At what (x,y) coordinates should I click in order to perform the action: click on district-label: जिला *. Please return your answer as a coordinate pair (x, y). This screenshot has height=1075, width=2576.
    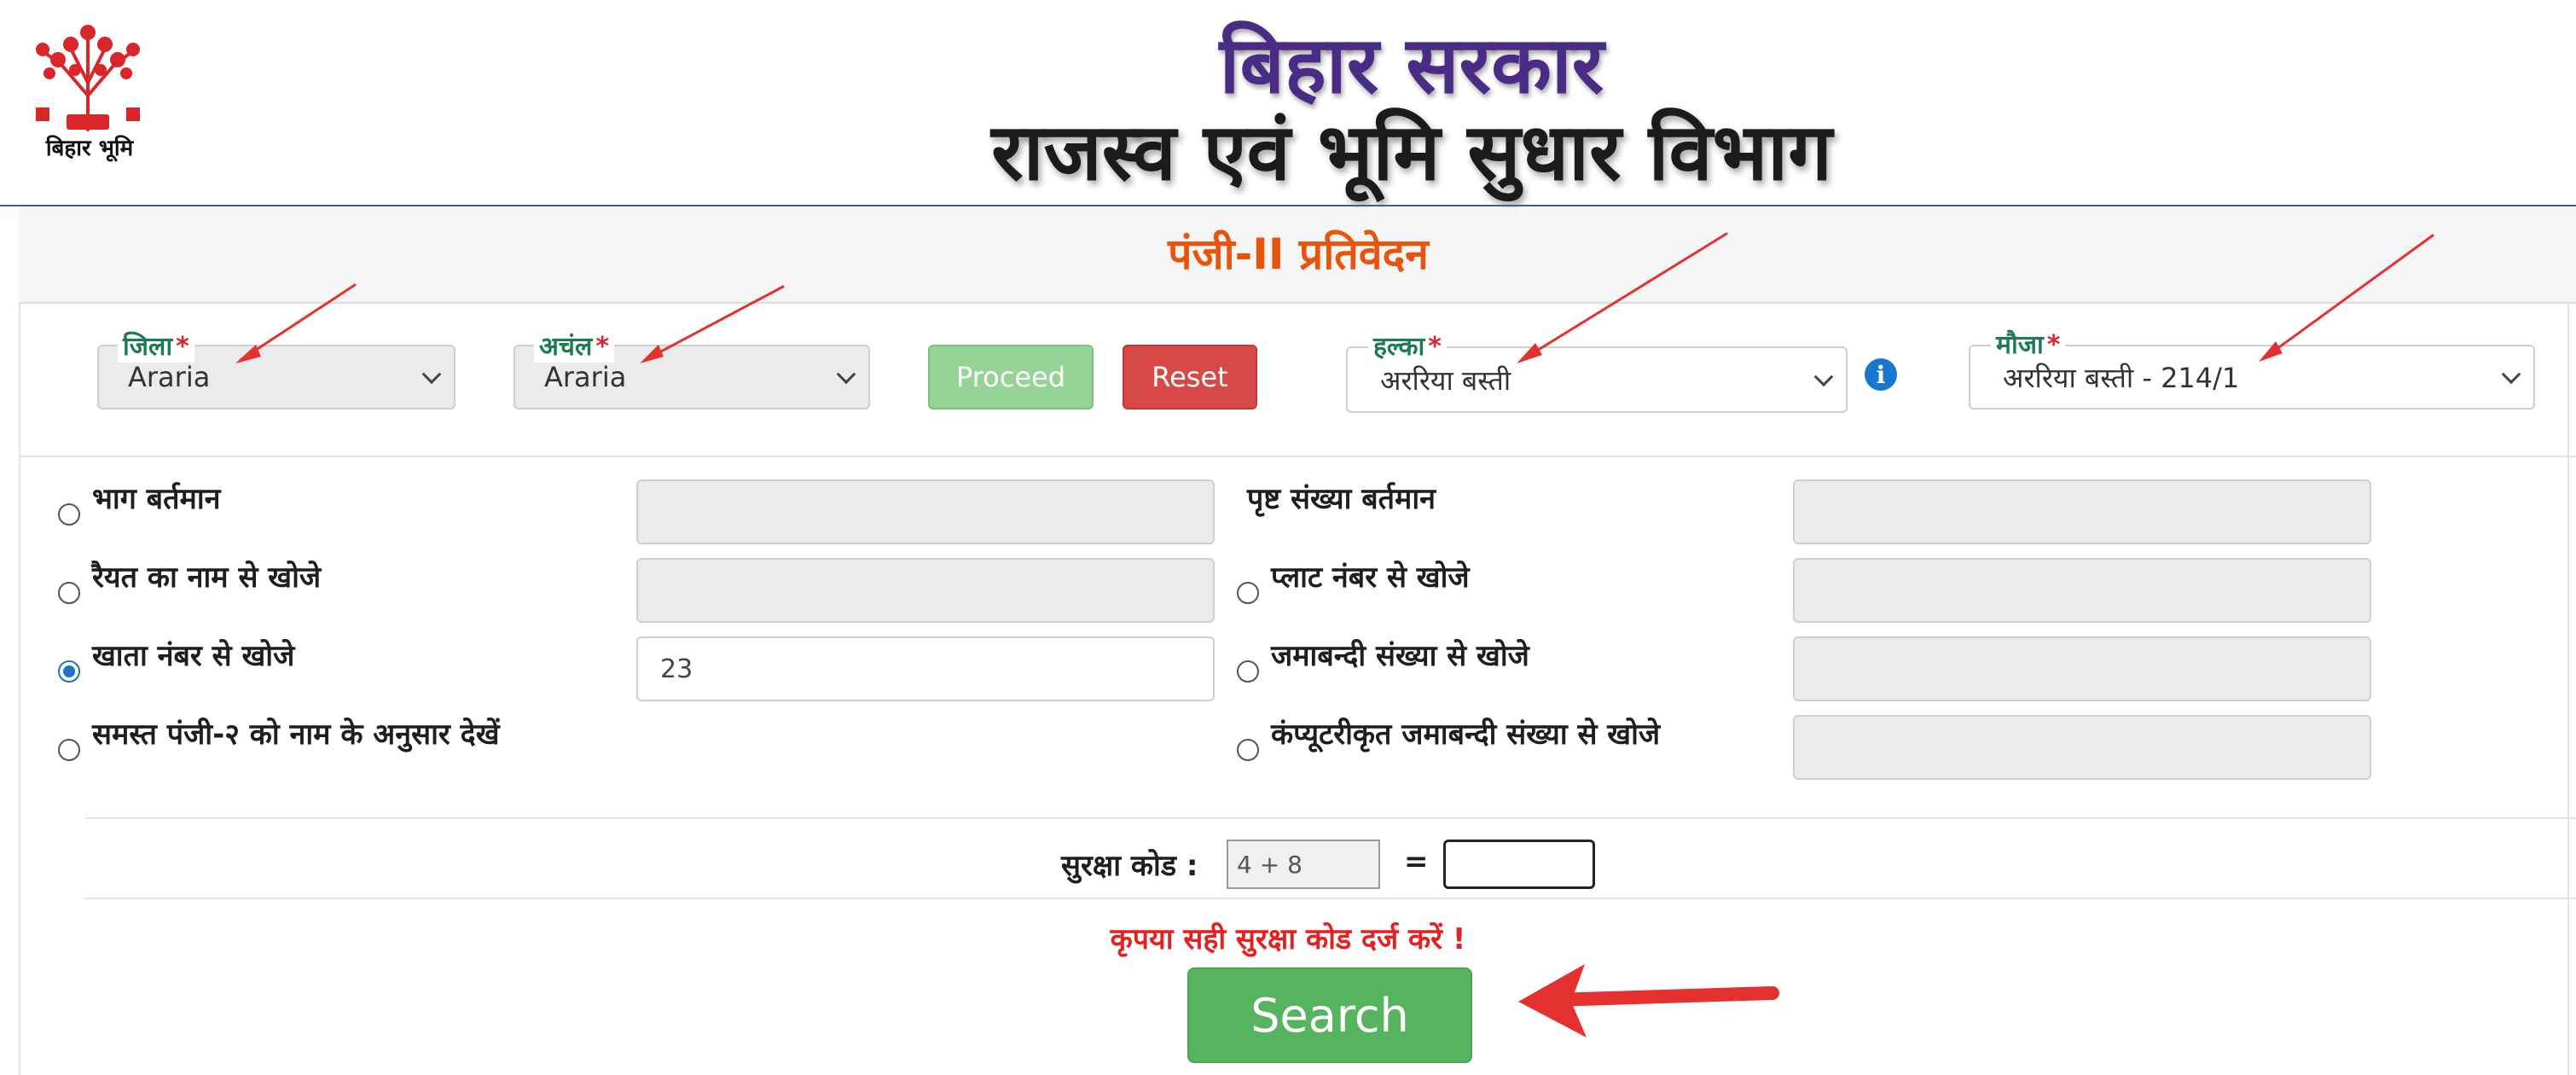
    Looking at the image, I should click on (156, 345).